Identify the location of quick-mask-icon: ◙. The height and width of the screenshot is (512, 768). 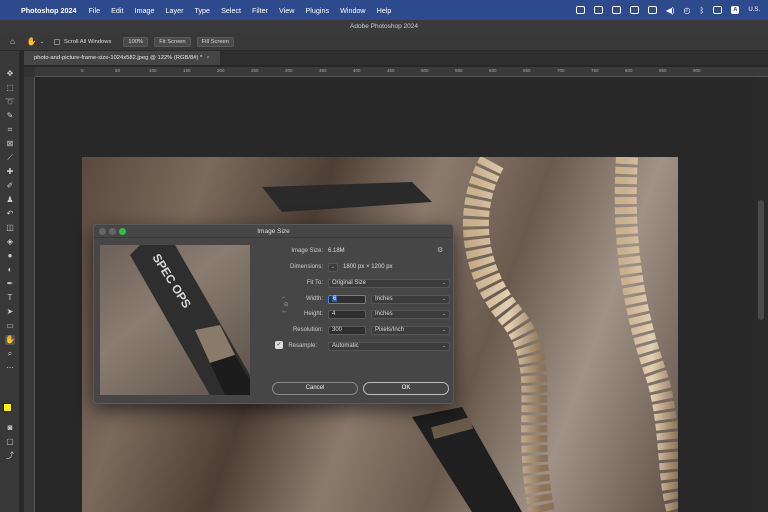
(10, 428).